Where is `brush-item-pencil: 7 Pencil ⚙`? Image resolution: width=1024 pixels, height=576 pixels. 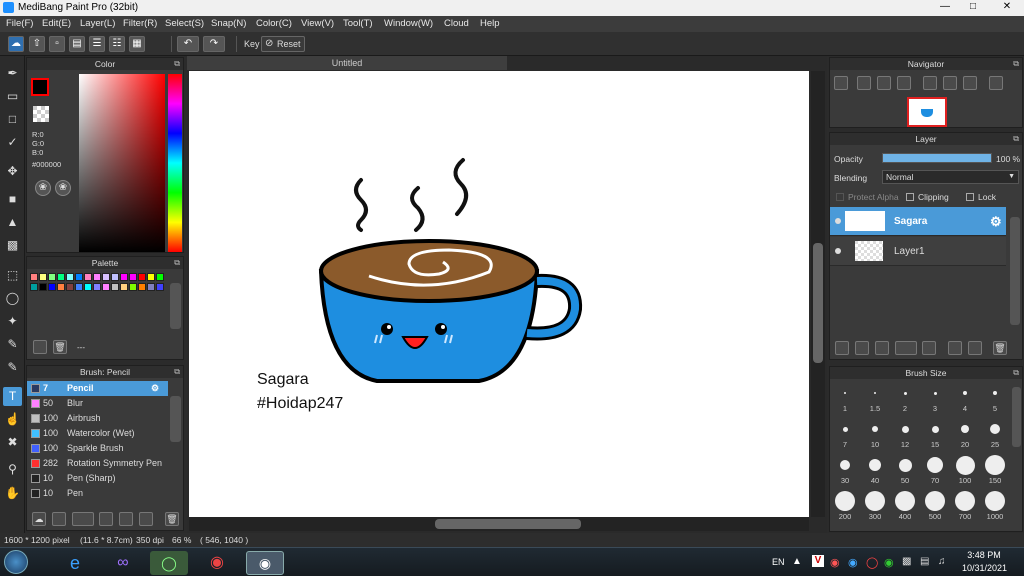 brush-item-pencil: 7 Pencil ⚙ is located at coordinates (97, 388).